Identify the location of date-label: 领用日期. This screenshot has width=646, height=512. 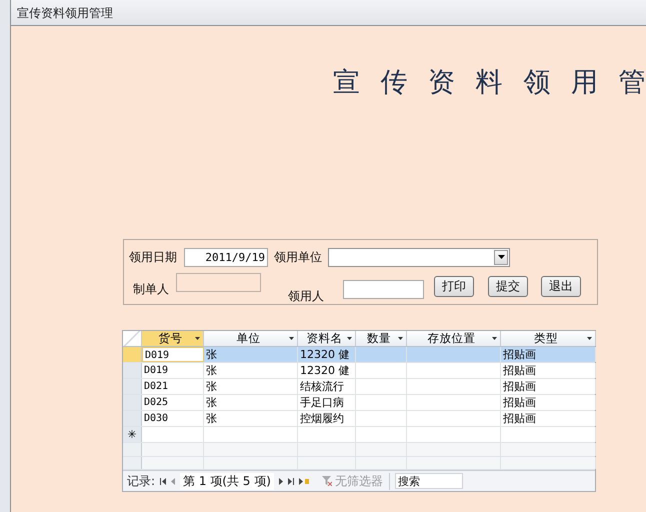
(153, 257).